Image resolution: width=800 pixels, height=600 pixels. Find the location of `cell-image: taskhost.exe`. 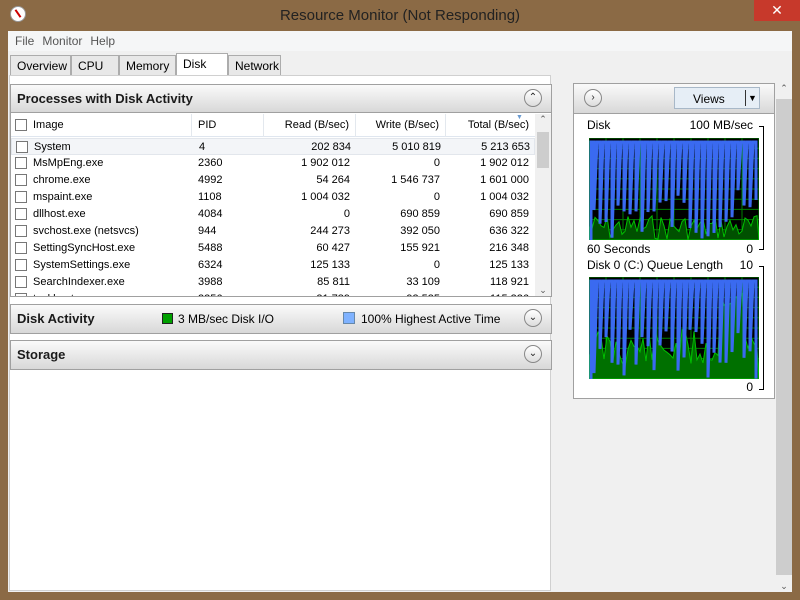

cell-image: taskhost.exe is located at coordinates (109, 293).